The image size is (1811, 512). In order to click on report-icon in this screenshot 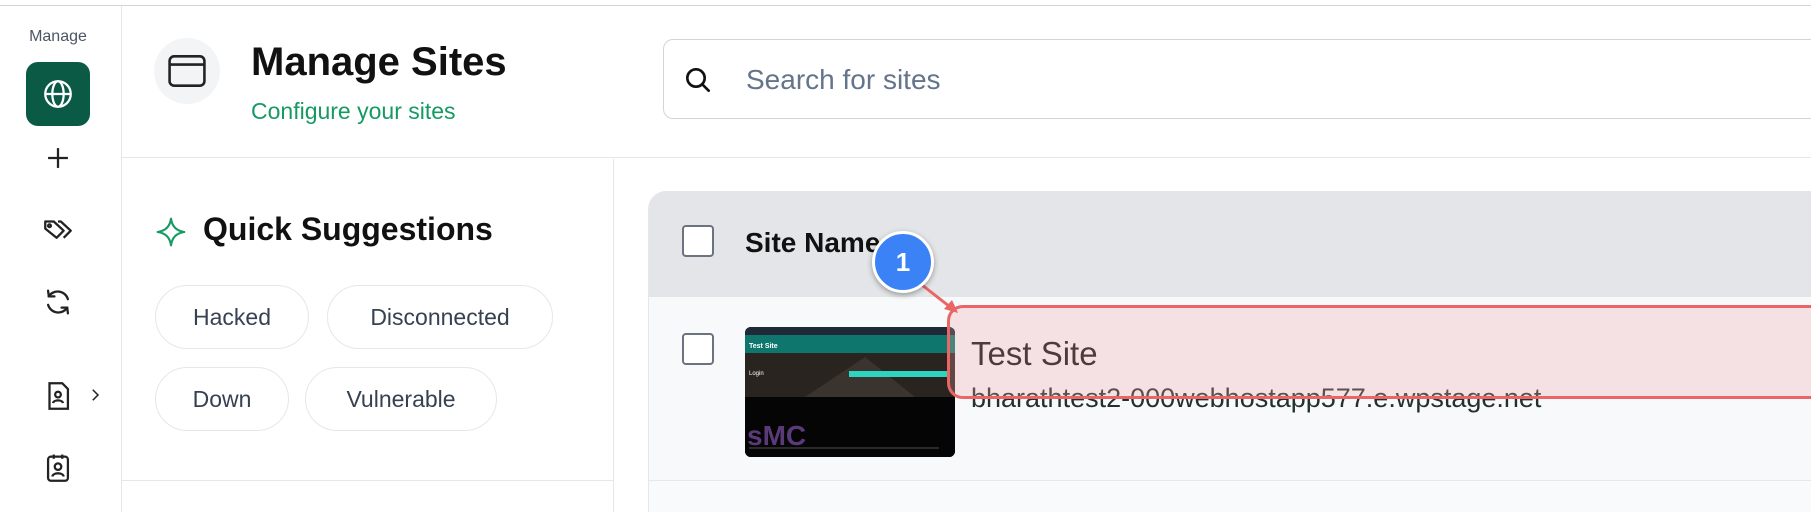, I will do `click(59, 396)`.